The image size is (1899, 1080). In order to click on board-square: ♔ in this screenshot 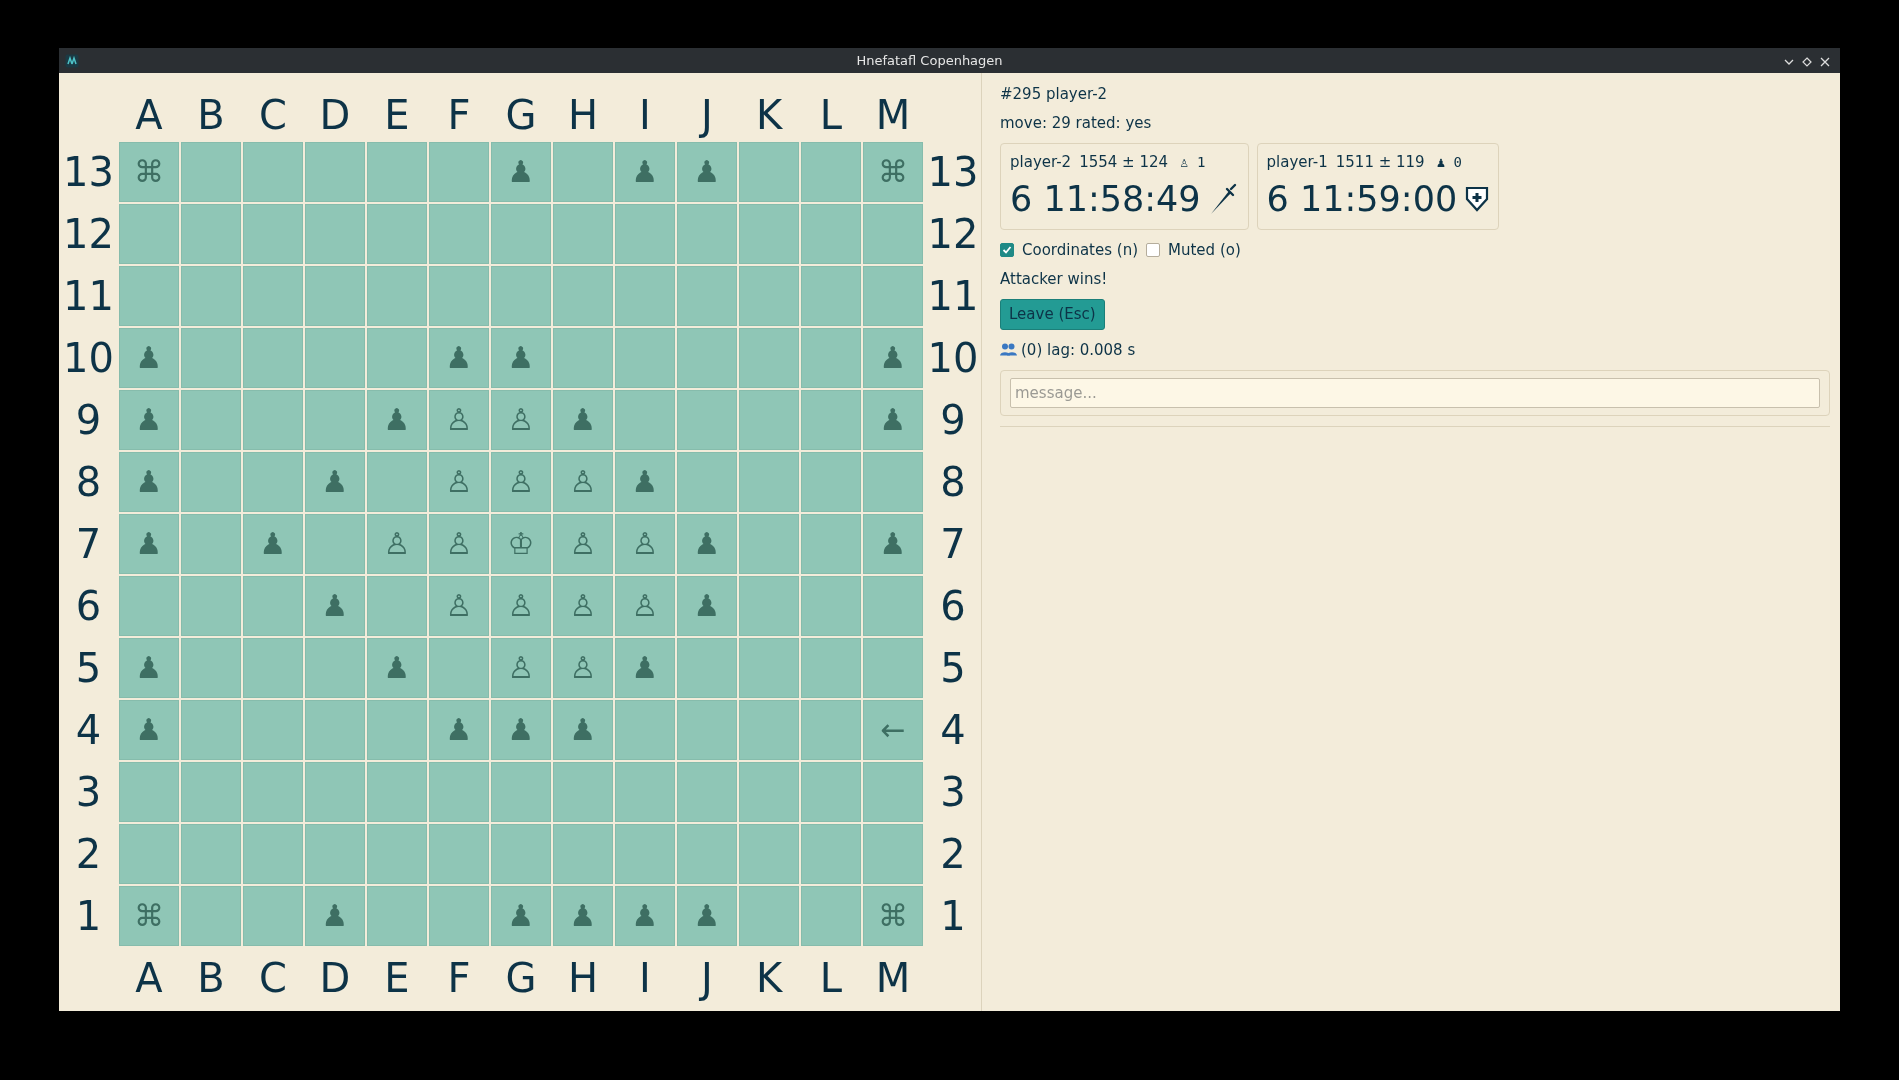, I will do `click(521, 544)`.